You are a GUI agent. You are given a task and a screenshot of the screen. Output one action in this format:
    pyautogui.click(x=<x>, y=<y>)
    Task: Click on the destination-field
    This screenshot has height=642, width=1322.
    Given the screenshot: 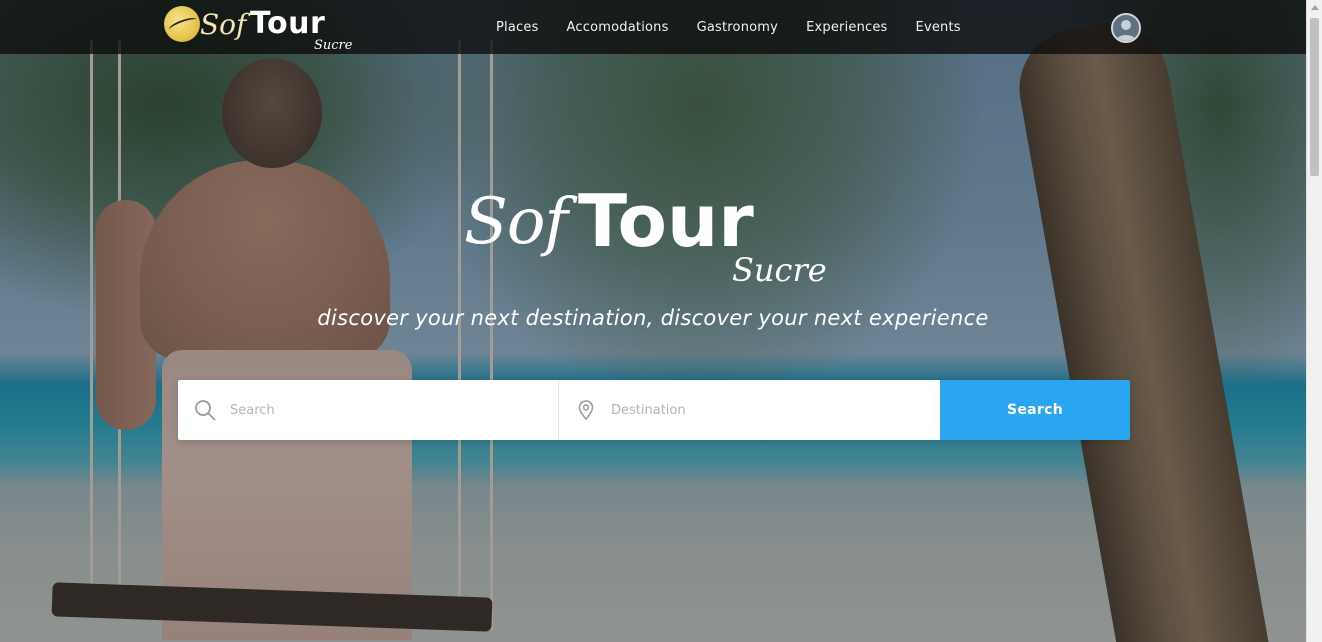 What is the action you would take?
    pyautogui.click(x=749, y=410)
    